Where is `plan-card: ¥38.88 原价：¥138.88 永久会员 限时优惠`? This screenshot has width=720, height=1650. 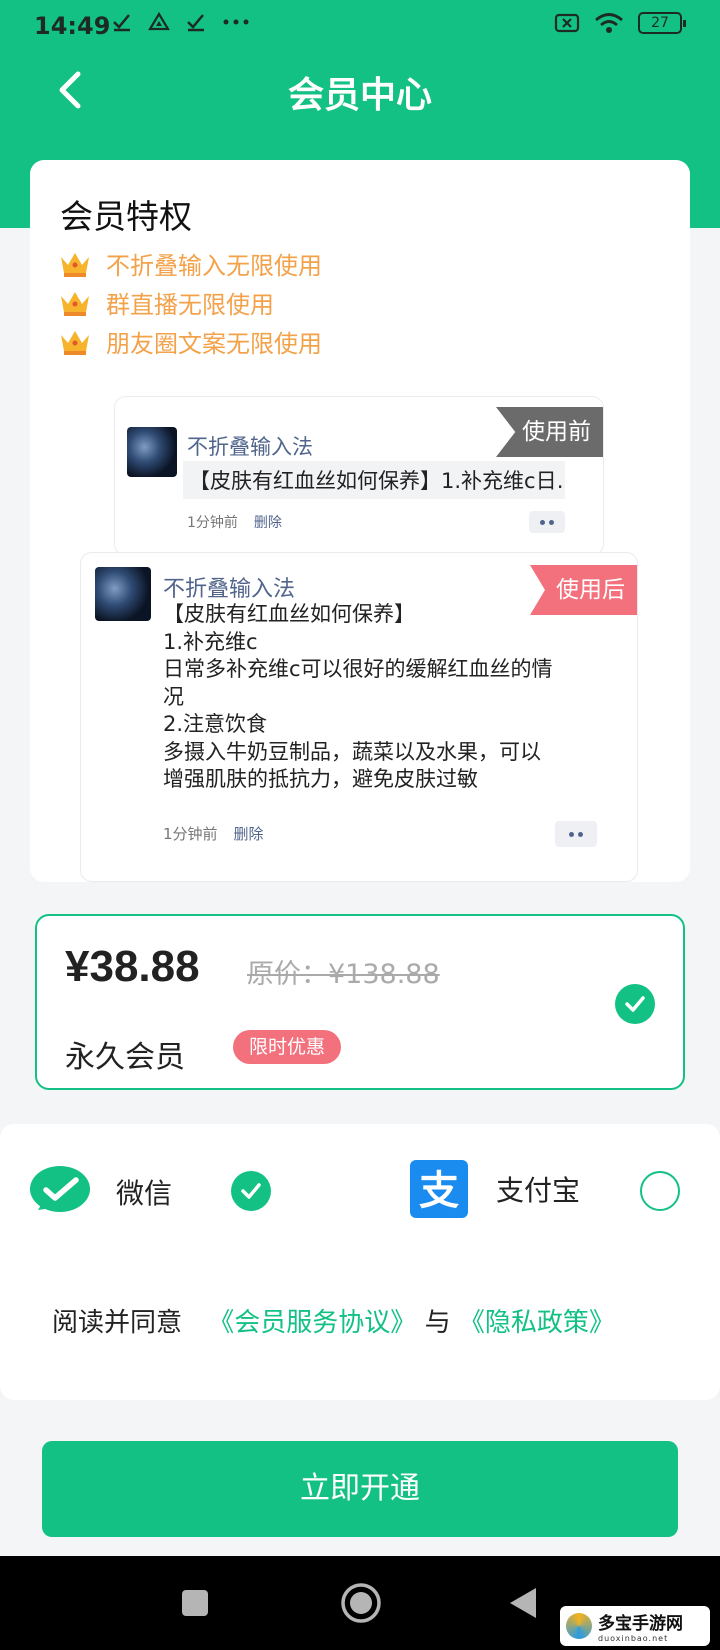 plan-card: ¥38.88 原价：¥138.88 永久会员 限时优惠 is located at coordinates (360, 1002).